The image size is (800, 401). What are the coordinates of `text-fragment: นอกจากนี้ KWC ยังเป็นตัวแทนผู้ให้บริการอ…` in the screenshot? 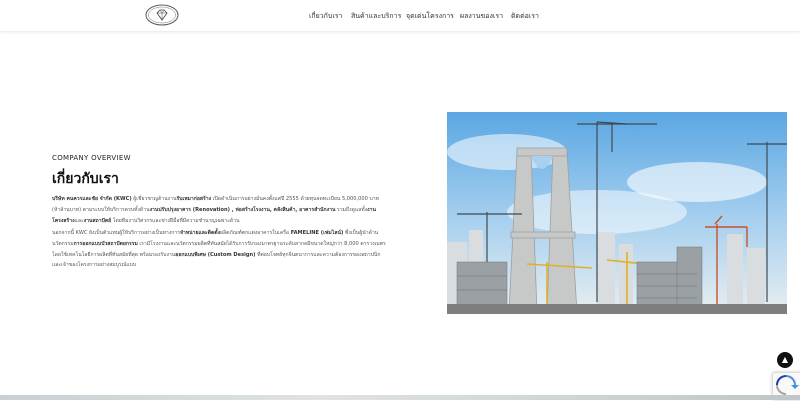 It's located at (116, 233).